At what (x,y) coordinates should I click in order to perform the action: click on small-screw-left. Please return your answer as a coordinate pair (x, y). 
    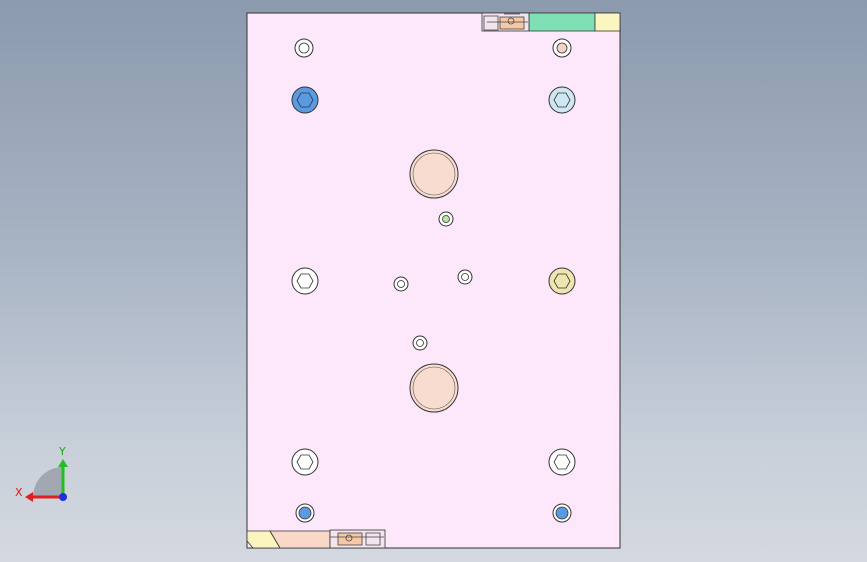
    Looking at the image, I should click on (401, 284).